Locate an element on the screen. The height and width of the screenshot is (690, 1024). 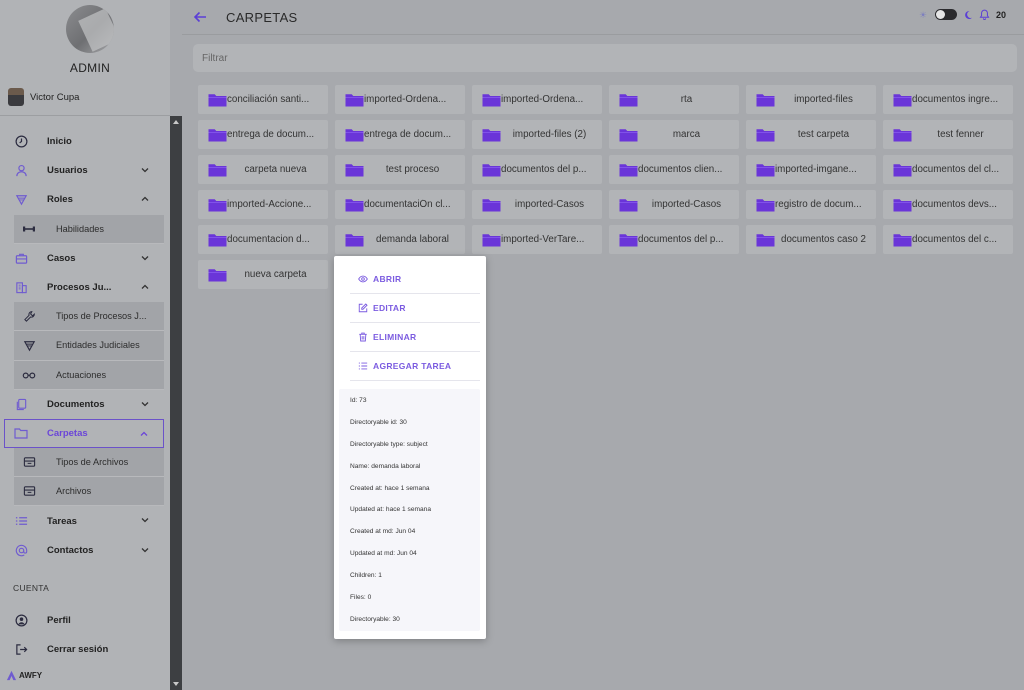
sidebar-item-roles: Roles is located at coordinates (82, 199).